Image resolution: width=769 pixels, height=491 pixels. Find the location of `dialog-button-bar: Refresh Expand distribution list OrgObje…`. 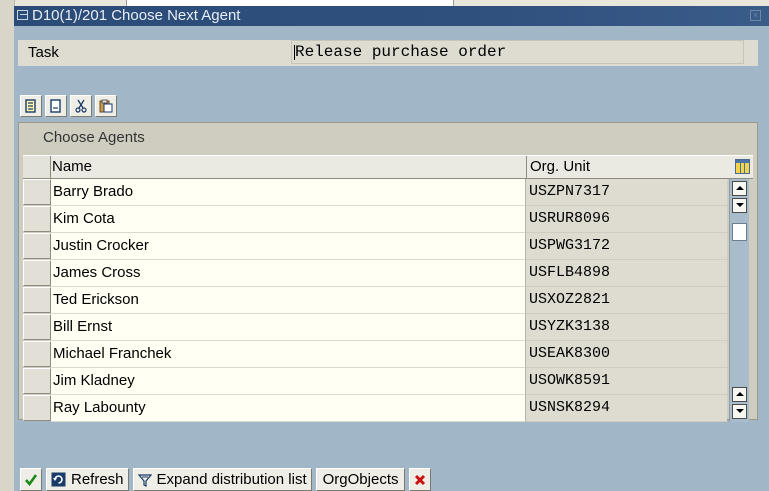

dialog-button-bar: Refresh Expand distribution list OrgObje… is located at coordinates (226, 479).